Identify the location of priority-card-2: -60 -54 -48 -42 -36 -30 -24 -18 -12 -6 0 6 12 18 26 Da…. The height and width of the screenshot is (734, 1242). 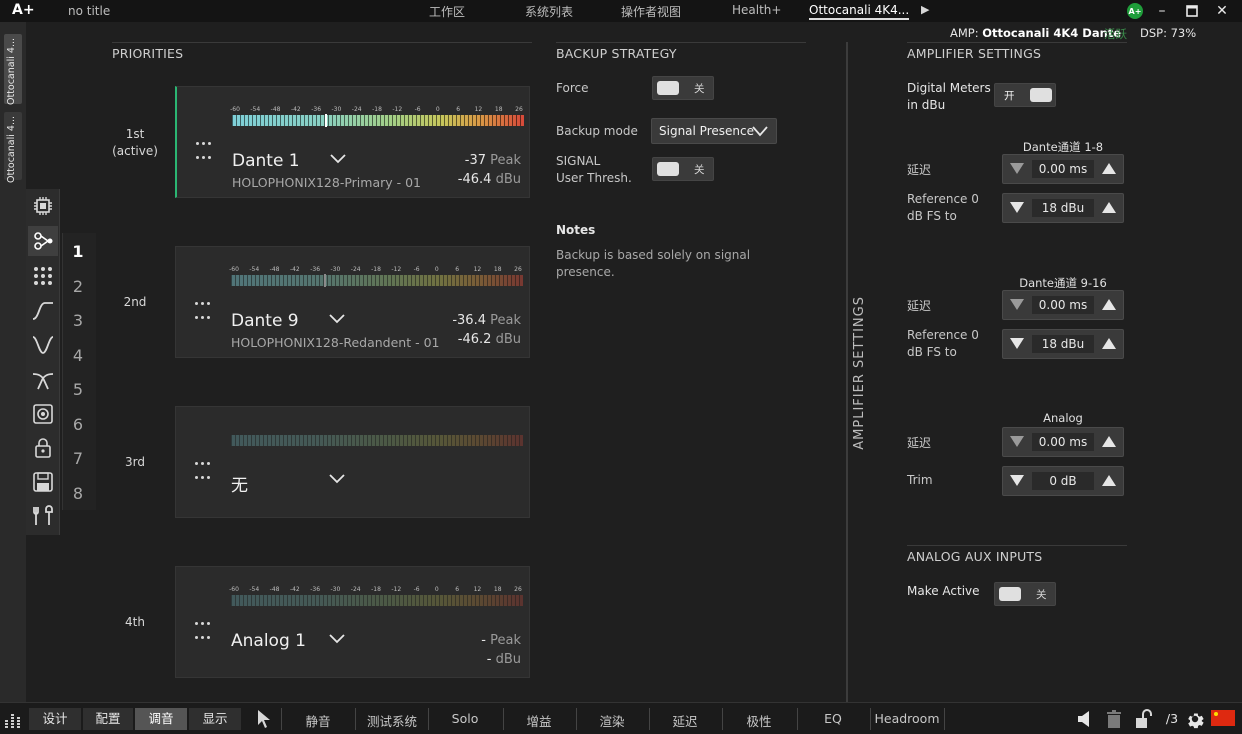
(352, 302).